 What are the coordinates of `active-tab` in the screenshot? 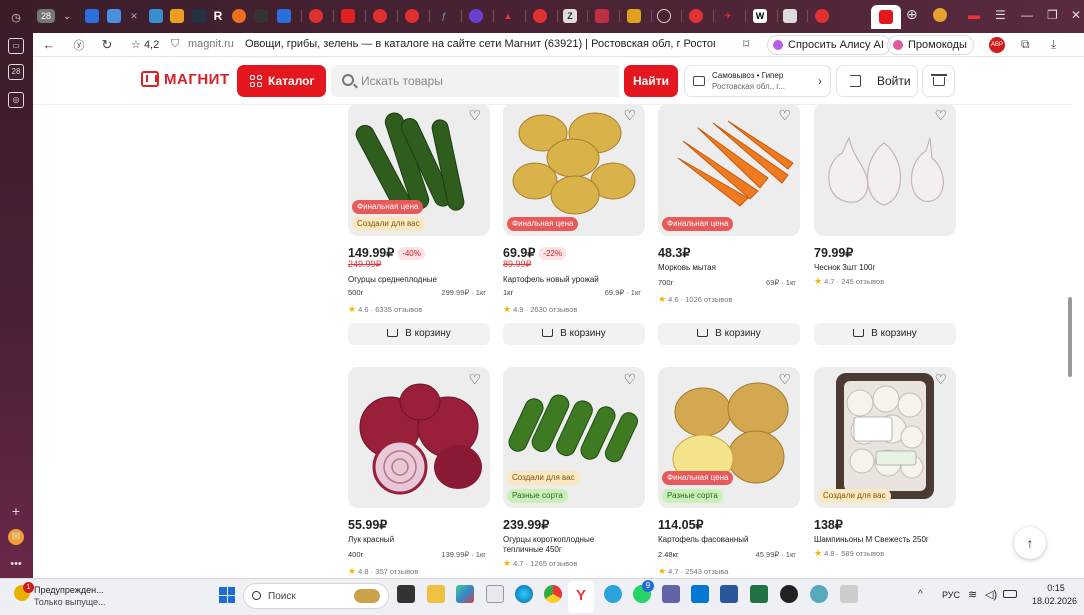 It's located at (886, 17).